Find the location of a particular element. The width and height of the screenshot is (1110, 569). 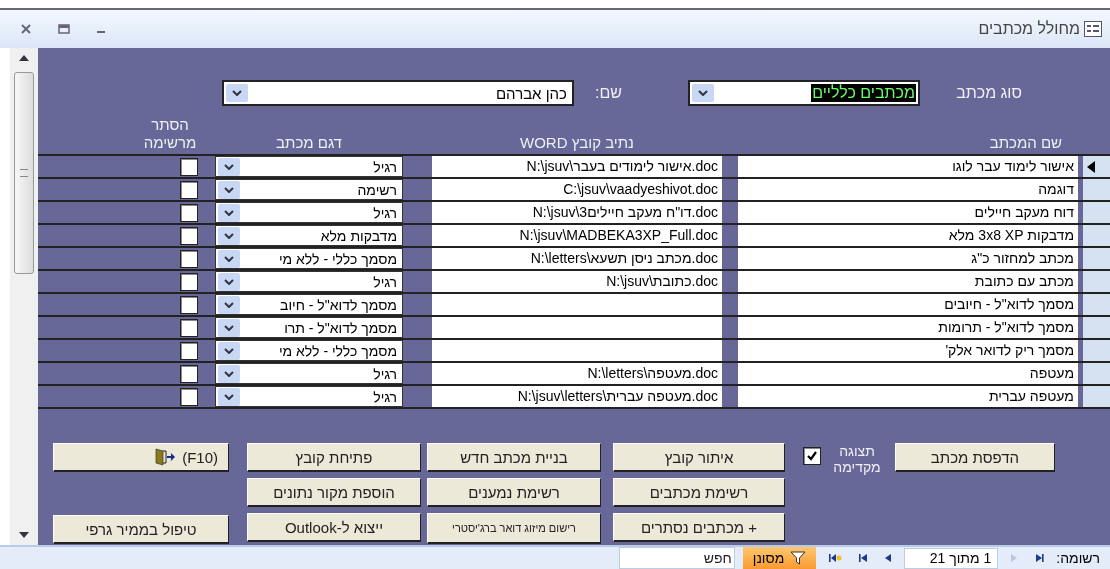

action-button: הוספת מקור נתונים is located at coordinates (334, 492).